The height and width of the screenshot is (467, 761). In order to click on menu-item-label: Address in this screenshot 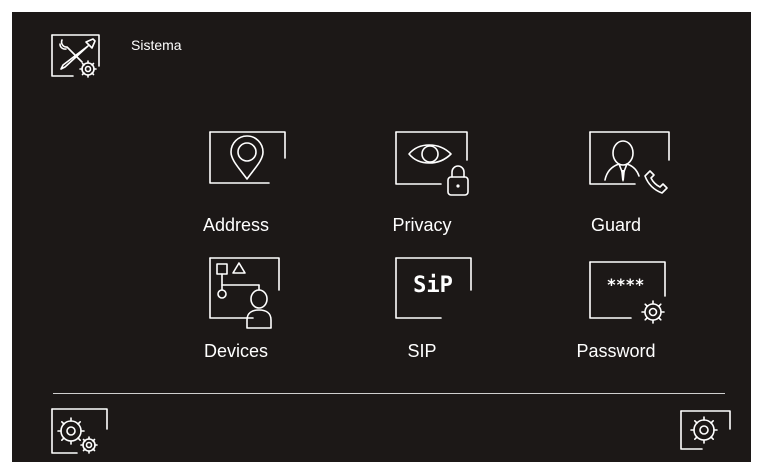, I will do `click(236, 225)`.